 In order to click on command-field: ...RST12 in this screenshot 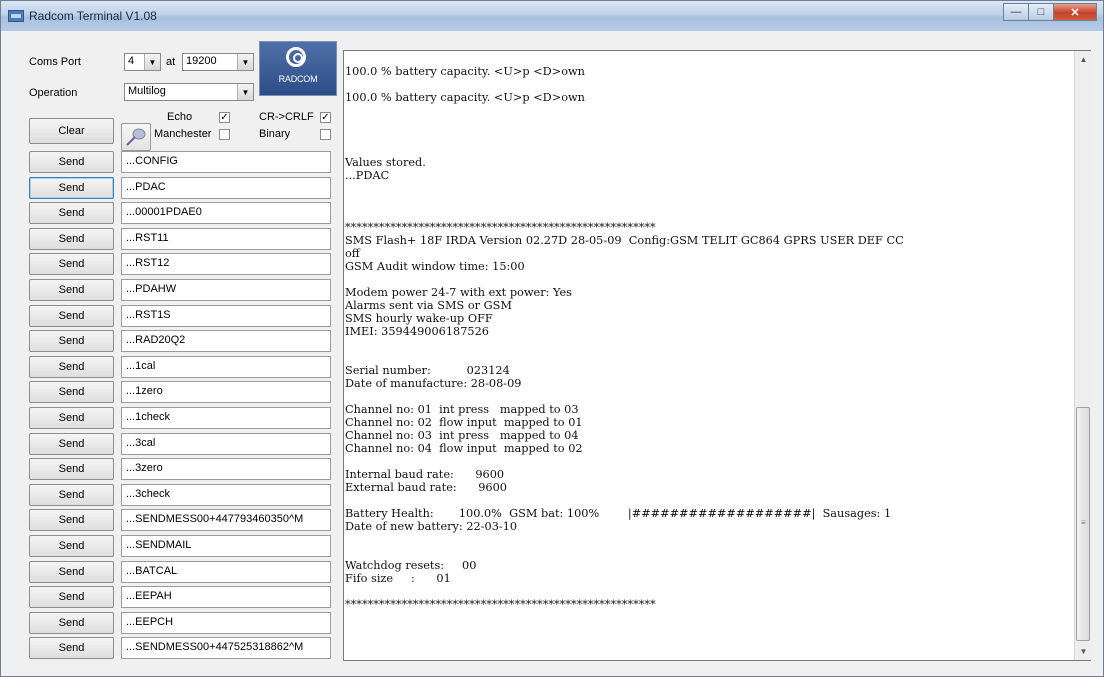, I will do `click(226, 264)`.